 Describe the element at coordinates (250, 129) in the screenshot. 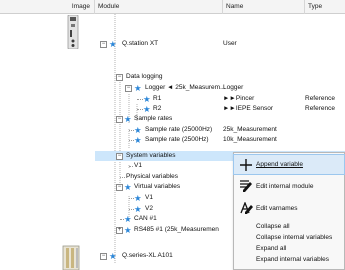

I see `name-cell: 25k_Measurement` at that location.